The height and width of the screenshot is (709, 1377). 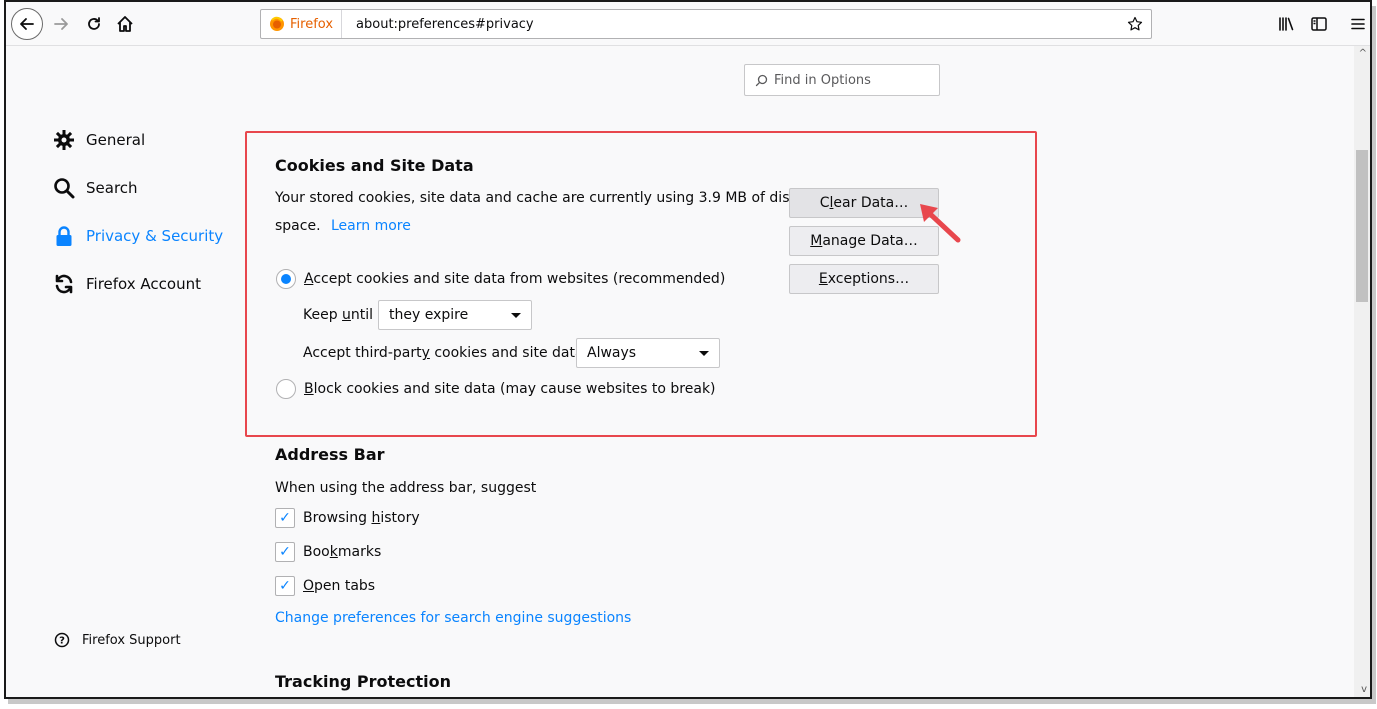 I want to click on category-label: Privacy & Security, so click(x=155, y=236).